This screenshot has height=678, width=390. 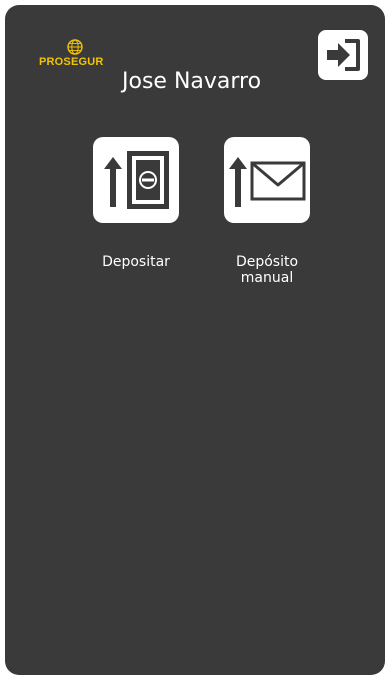 I want to click on manual-deposit-button: Depósito manual, so click(x=267, y=211).